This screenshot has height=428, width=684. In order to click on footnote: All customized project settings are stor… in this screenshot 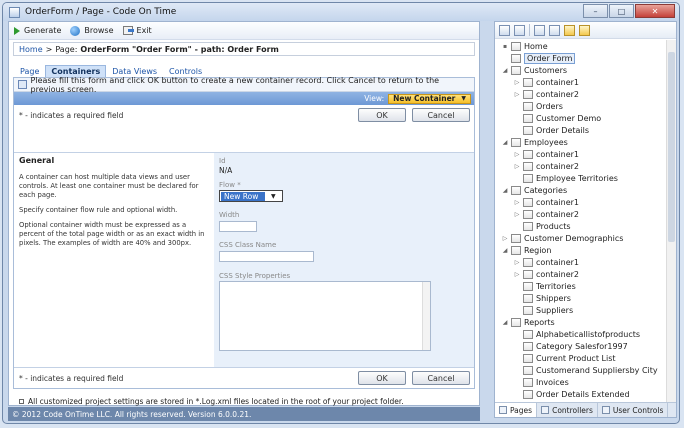, I will do `click(211, 401)`.